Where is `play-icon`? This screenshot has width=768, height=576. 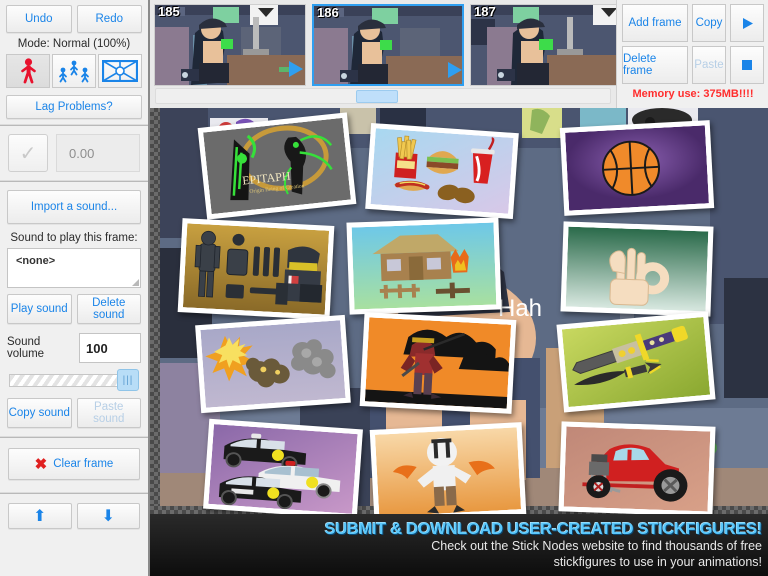 play-icon is located at coordinates (747, 23).